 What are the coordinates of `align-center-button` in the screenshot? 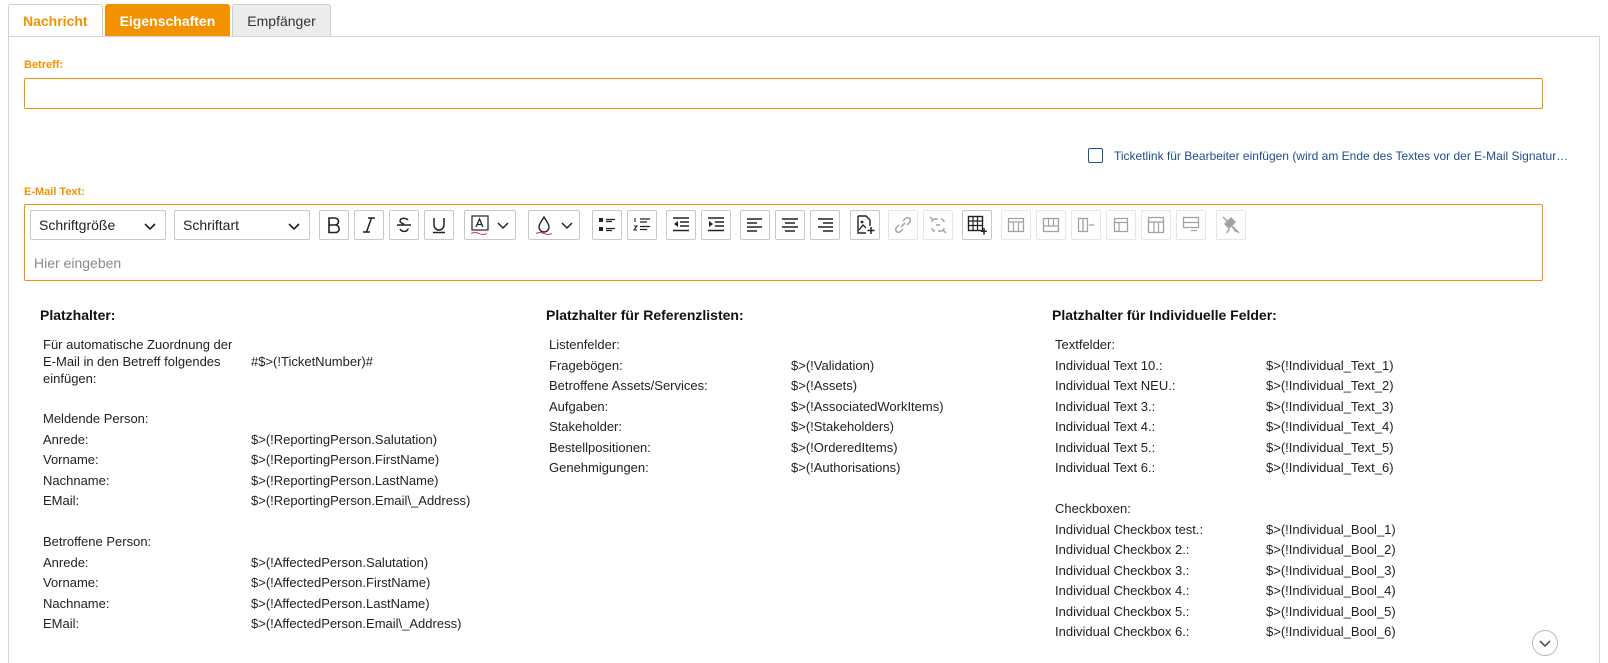 It's located at (790, 225).